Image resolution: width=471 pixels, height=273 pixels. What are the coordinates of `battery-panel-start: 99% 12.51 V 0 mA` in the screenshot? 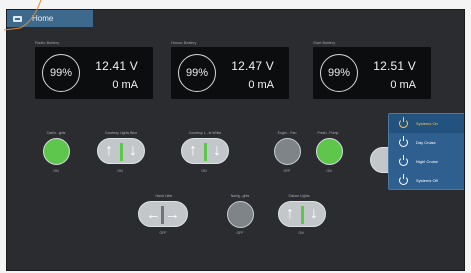 It's located at (372, 73).